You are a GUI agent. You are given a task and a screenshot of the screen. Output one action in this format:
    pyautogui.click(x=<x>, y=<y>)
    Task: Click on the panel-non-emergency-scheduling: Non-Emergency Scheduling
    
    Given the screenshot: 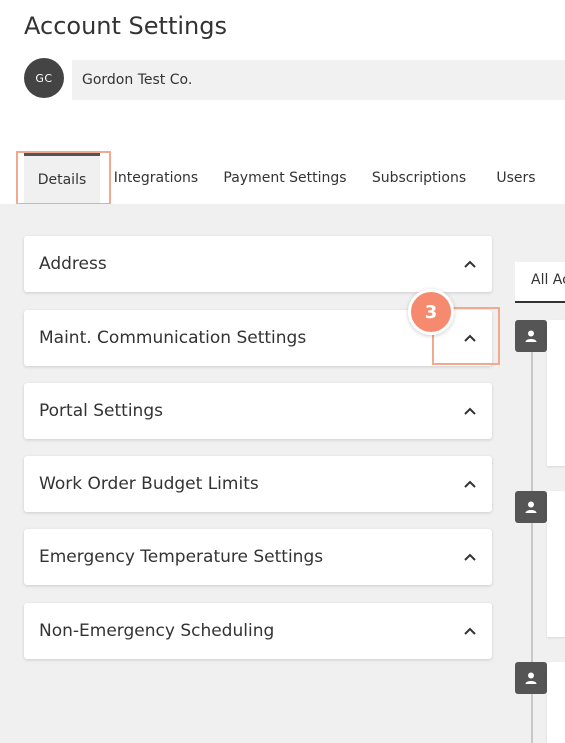 What is the action you would take?
    pyautogui.click(x=258, y=631)
    